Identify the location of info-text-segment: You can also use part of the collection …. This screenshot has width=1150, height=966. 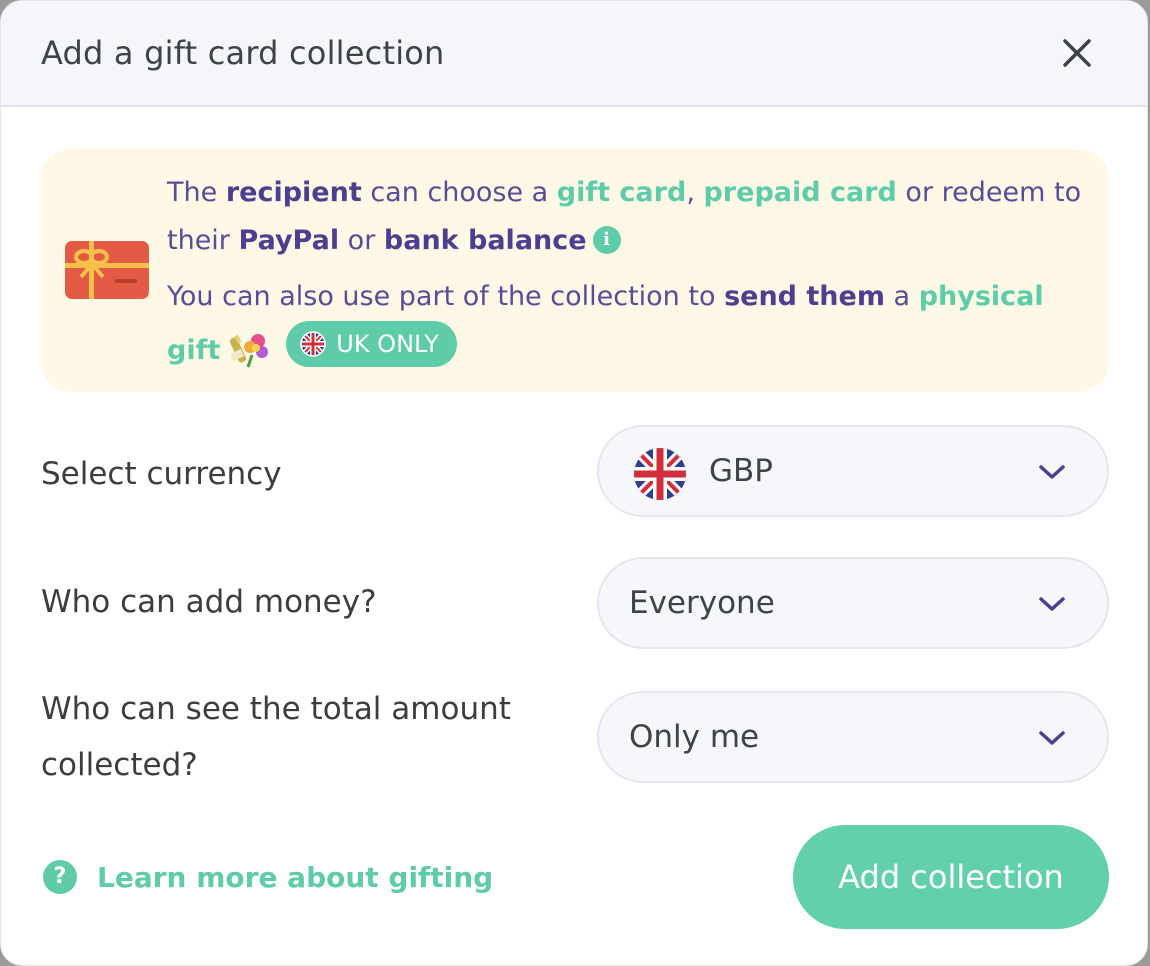
(446, 296).